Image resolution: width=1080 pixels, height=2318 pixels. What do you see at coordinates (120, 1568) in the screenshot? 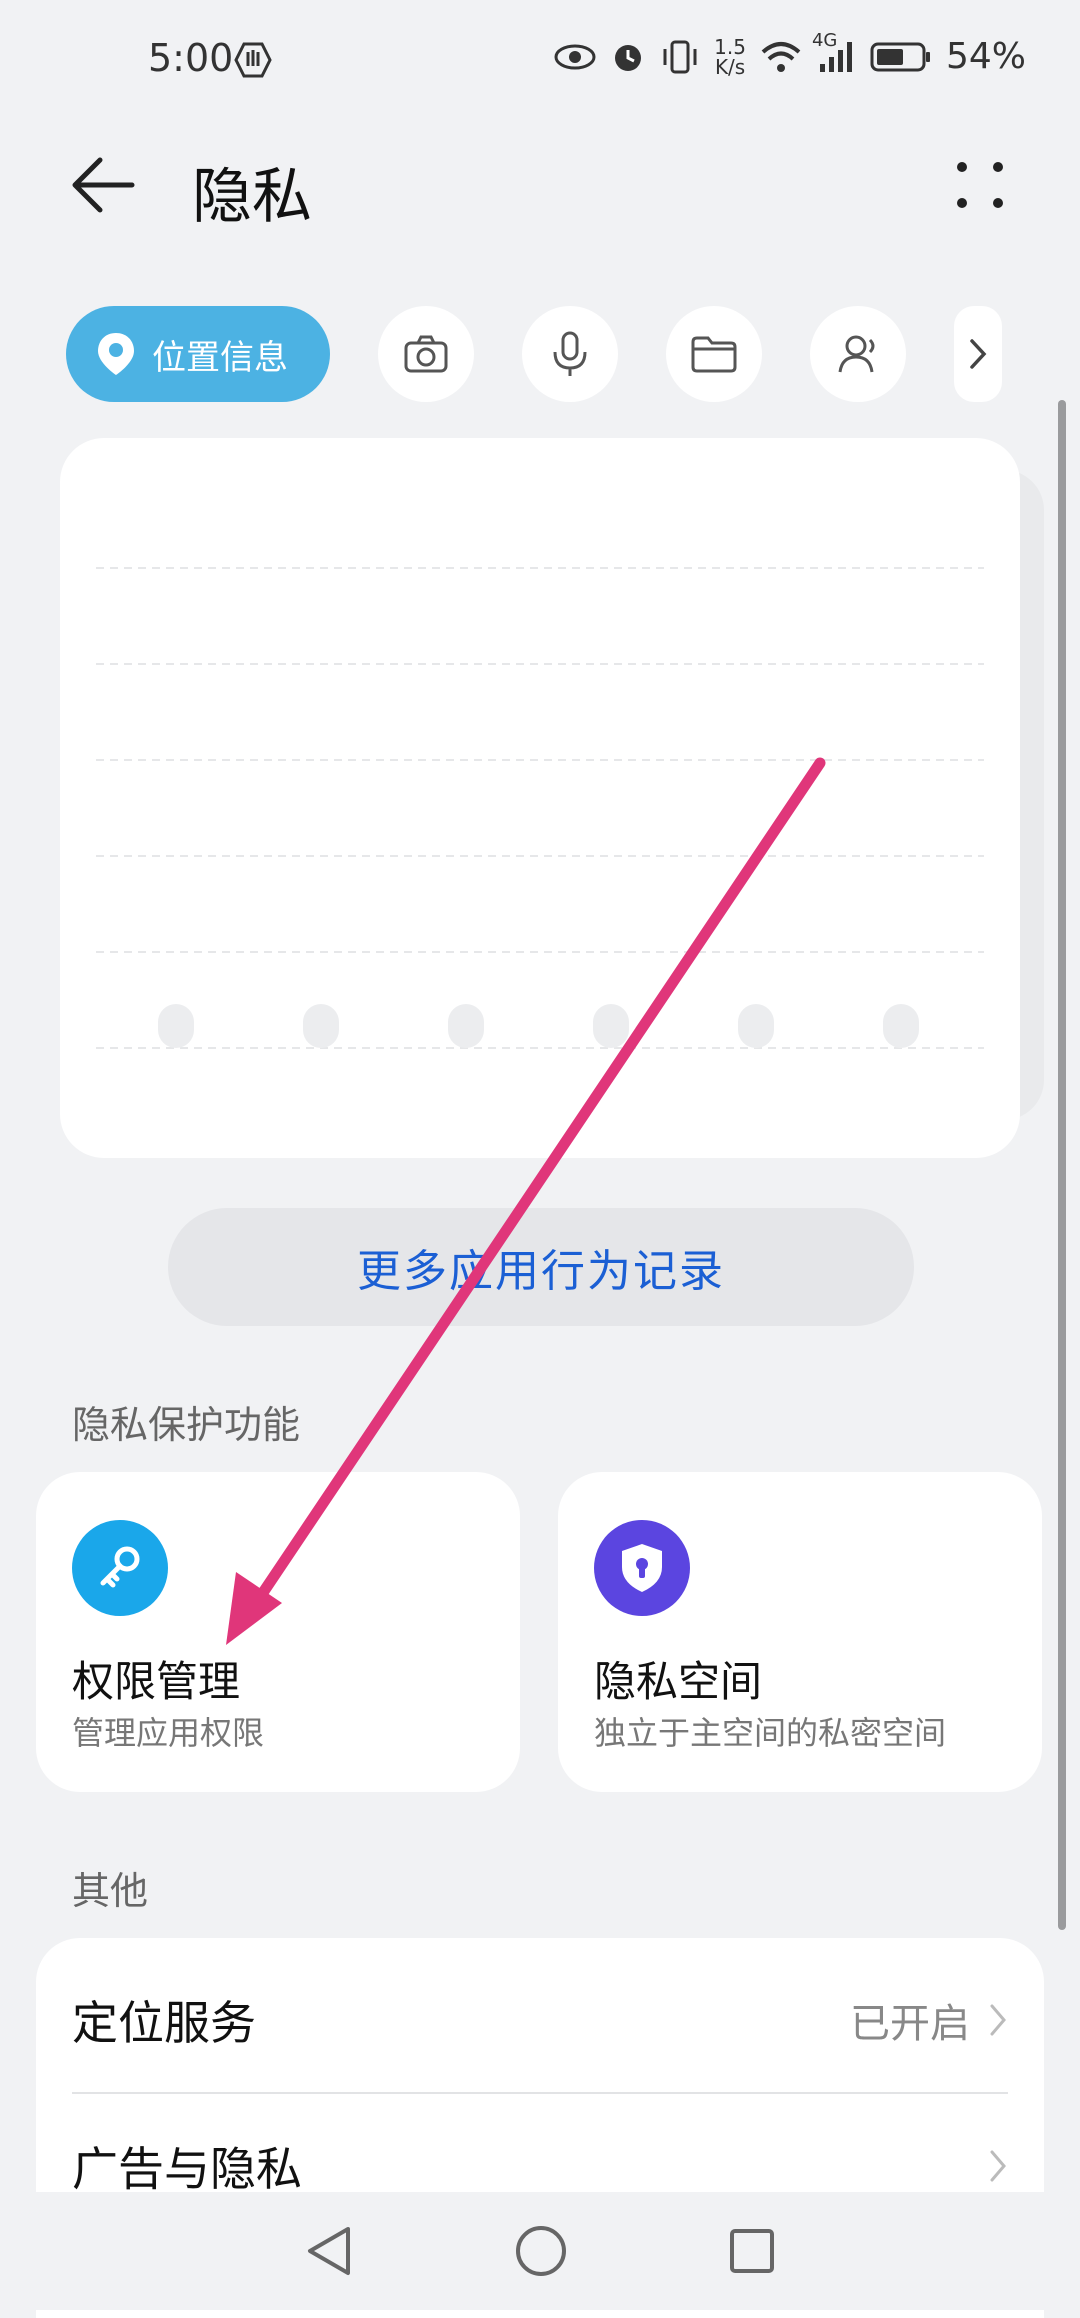
I see `key-icon` at bounding box center [120, 1568].